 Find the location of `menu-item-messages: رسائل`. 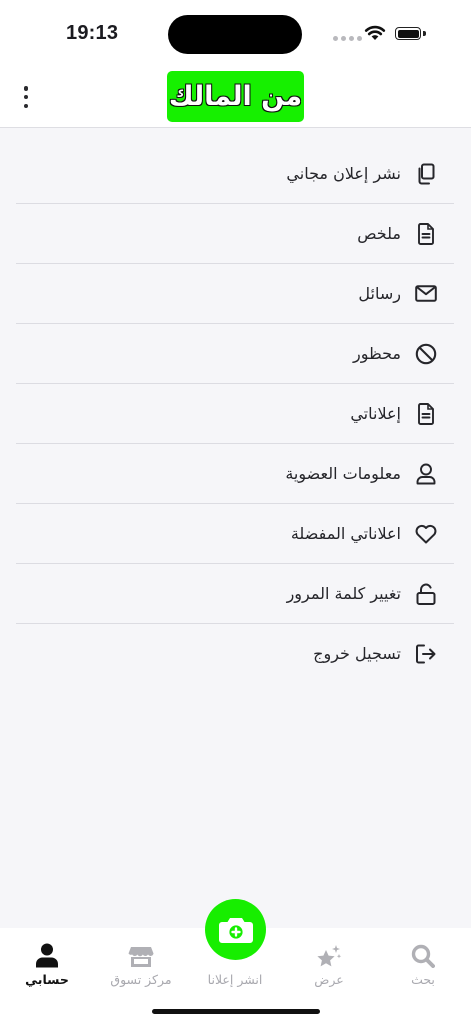

menu-item-messages: رسائل is located at coordinates (235, 294).